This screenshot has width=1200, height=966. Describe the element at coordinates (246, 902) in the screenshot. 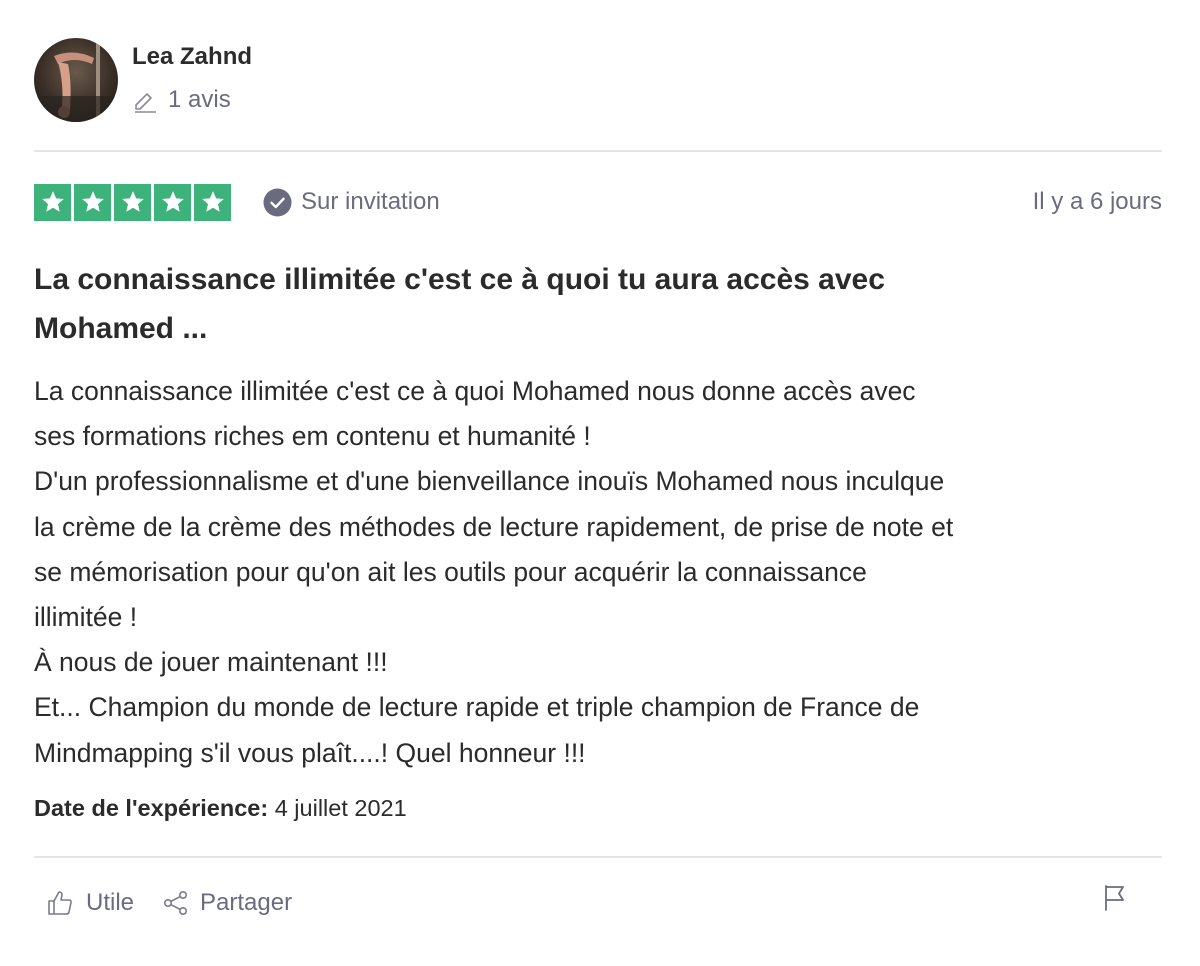

I see `share-label: Partager` at that location.